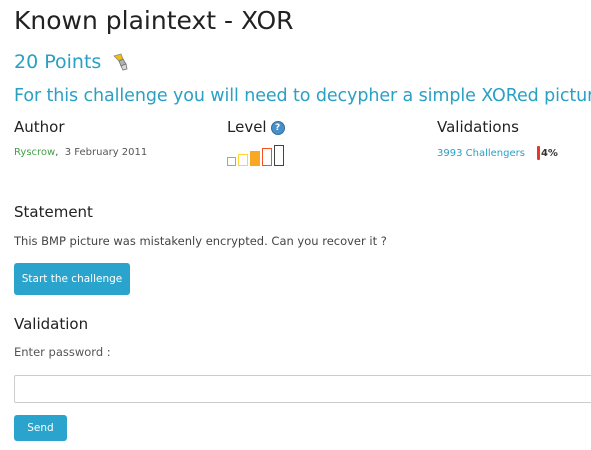  Describe the element at coordinates (154, 20) in the screenshot. I see `page-title: Known plaintext - XOR` at that location.